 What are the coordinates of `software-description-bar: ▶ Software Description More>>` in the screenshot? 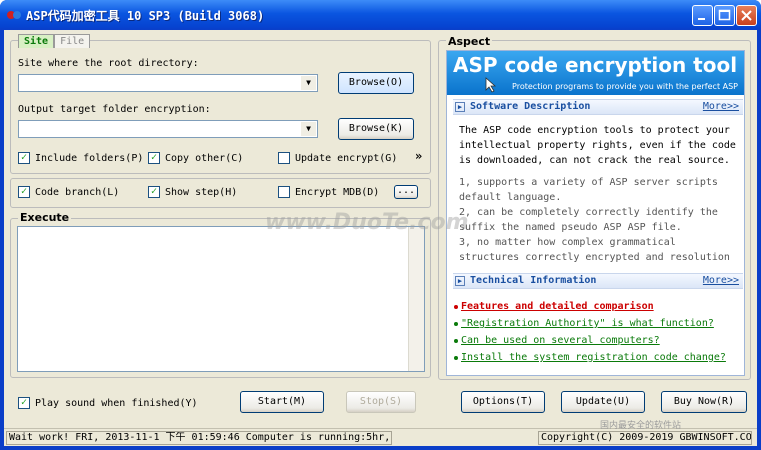 It's located at (598, 107).